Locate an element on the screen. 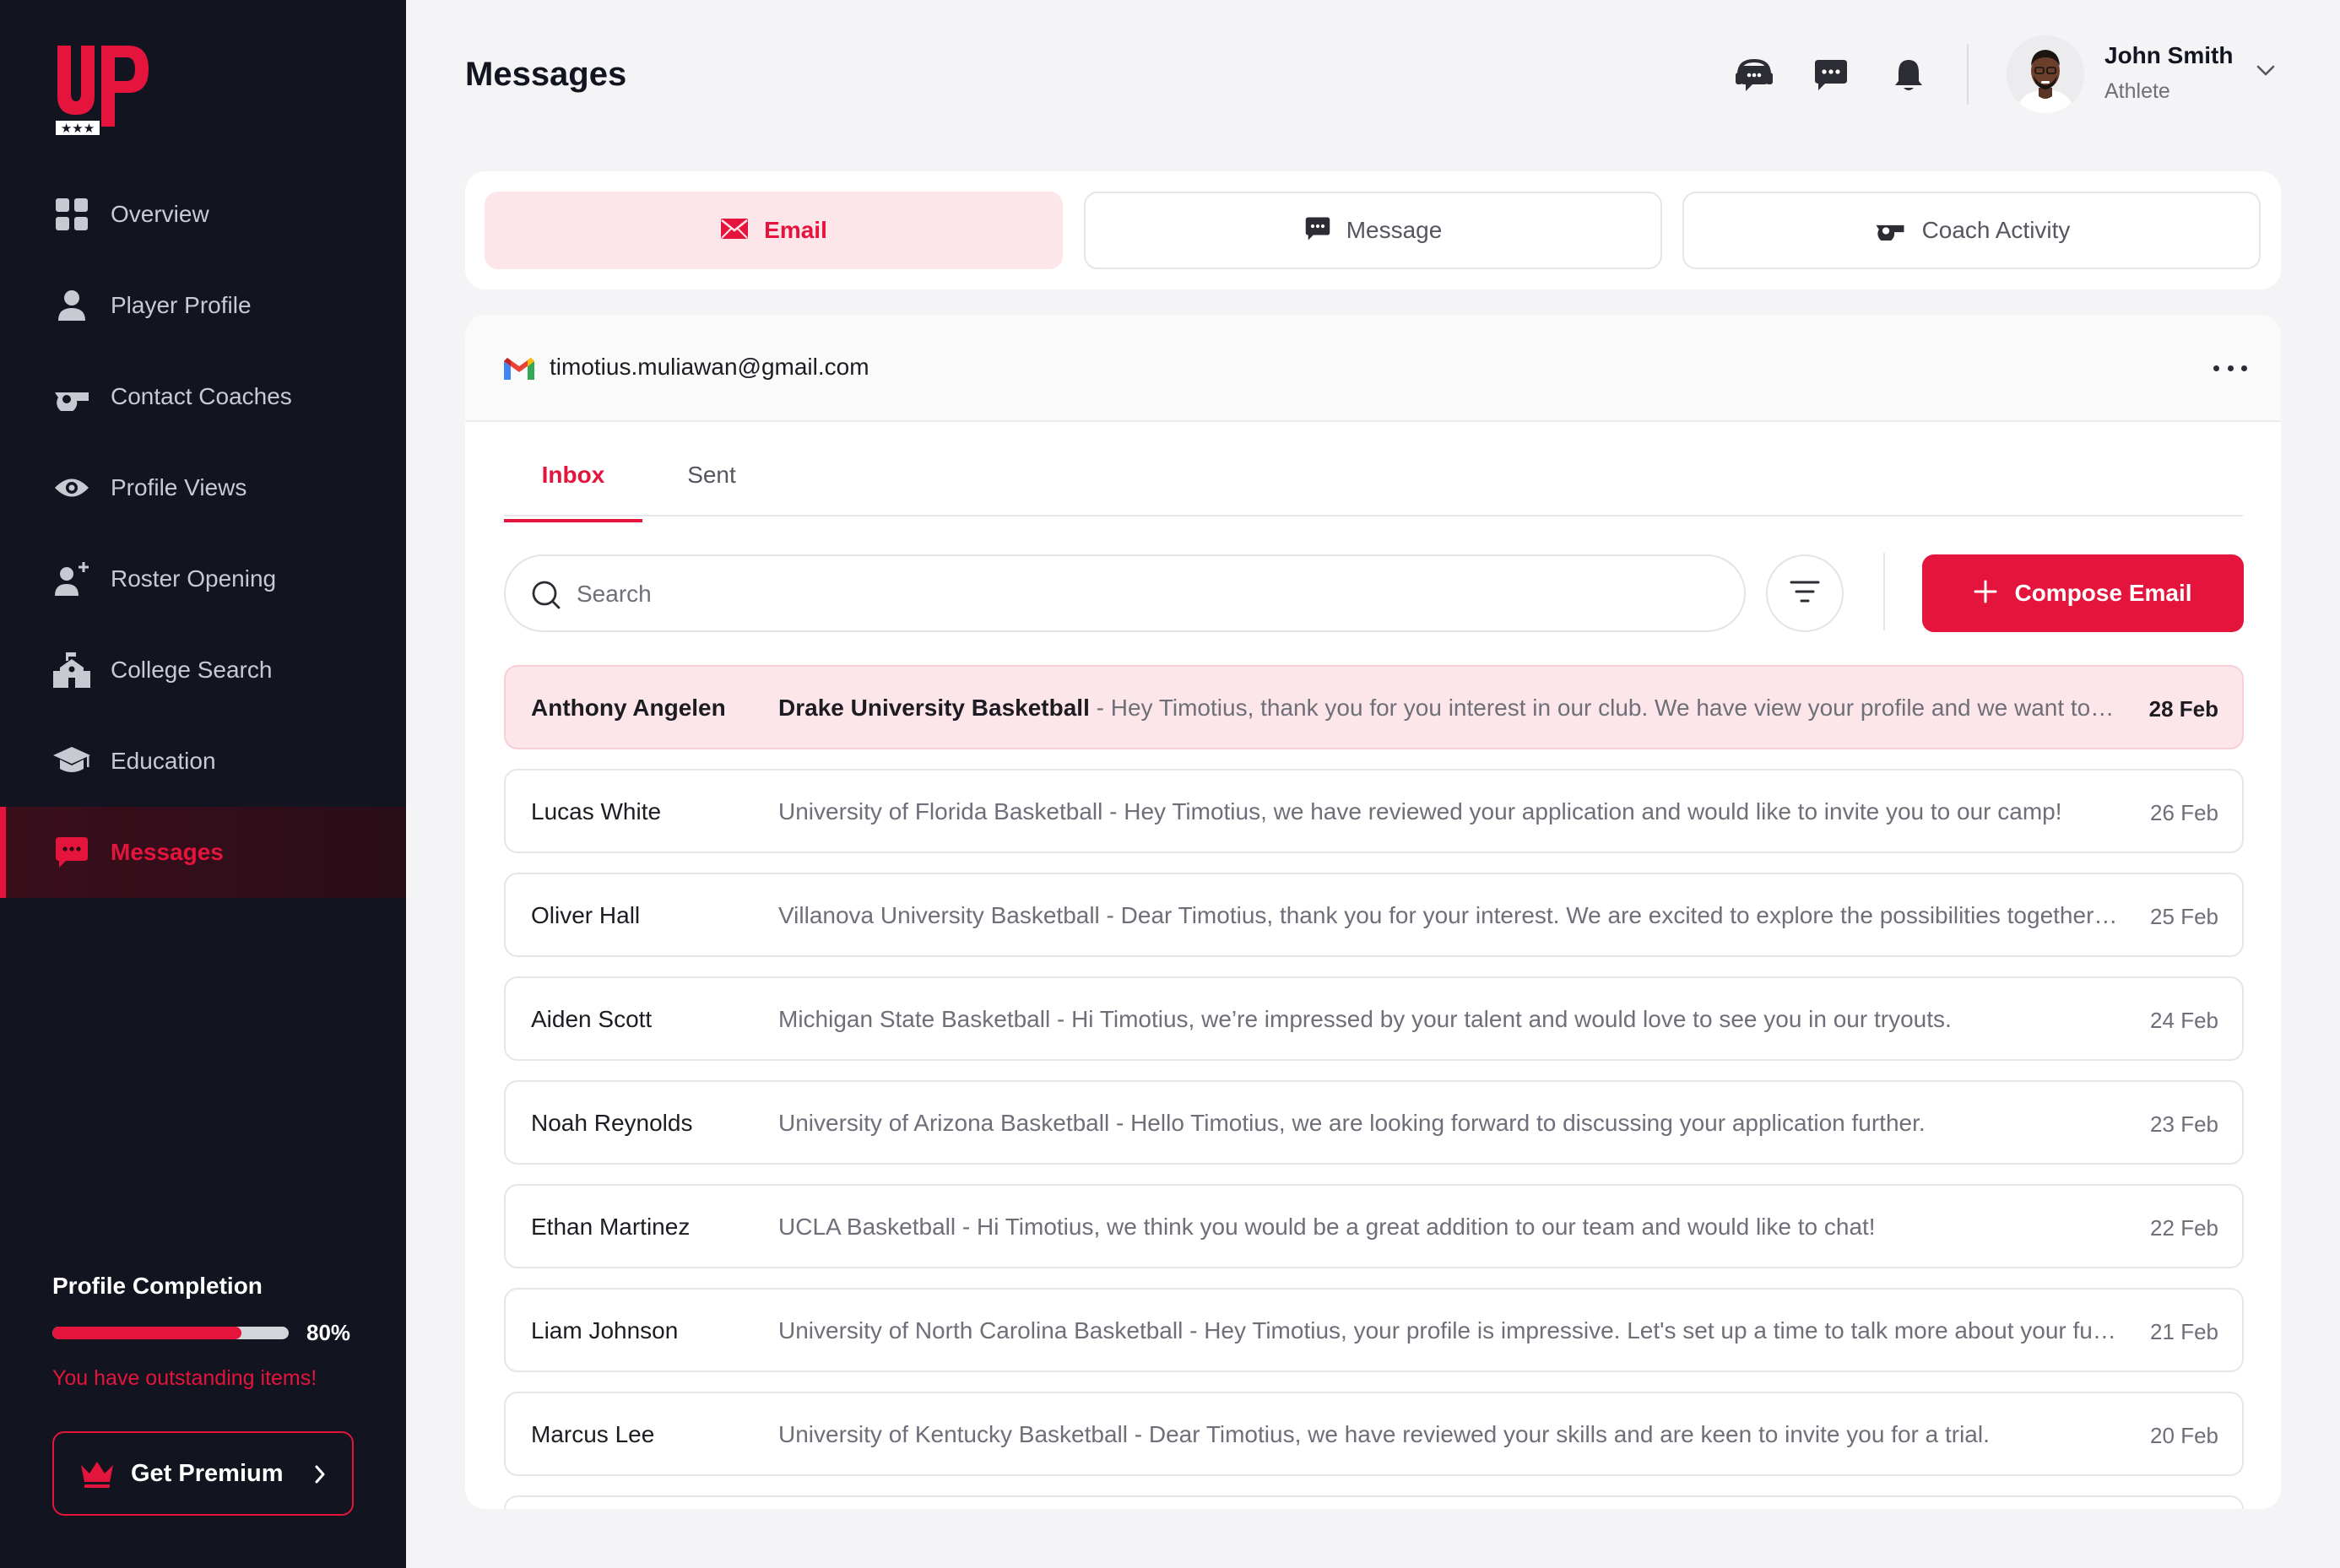 This screenshot has width=2340, height=1568. email-subject: University of North Carolina Basketball is located at coordinates (981, 1330).